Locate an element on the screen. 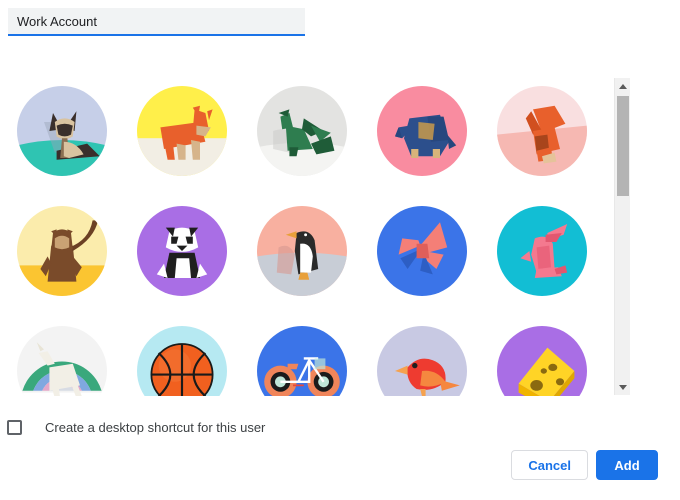  origami-unicorn-icon is located at coordinates (62, 361).